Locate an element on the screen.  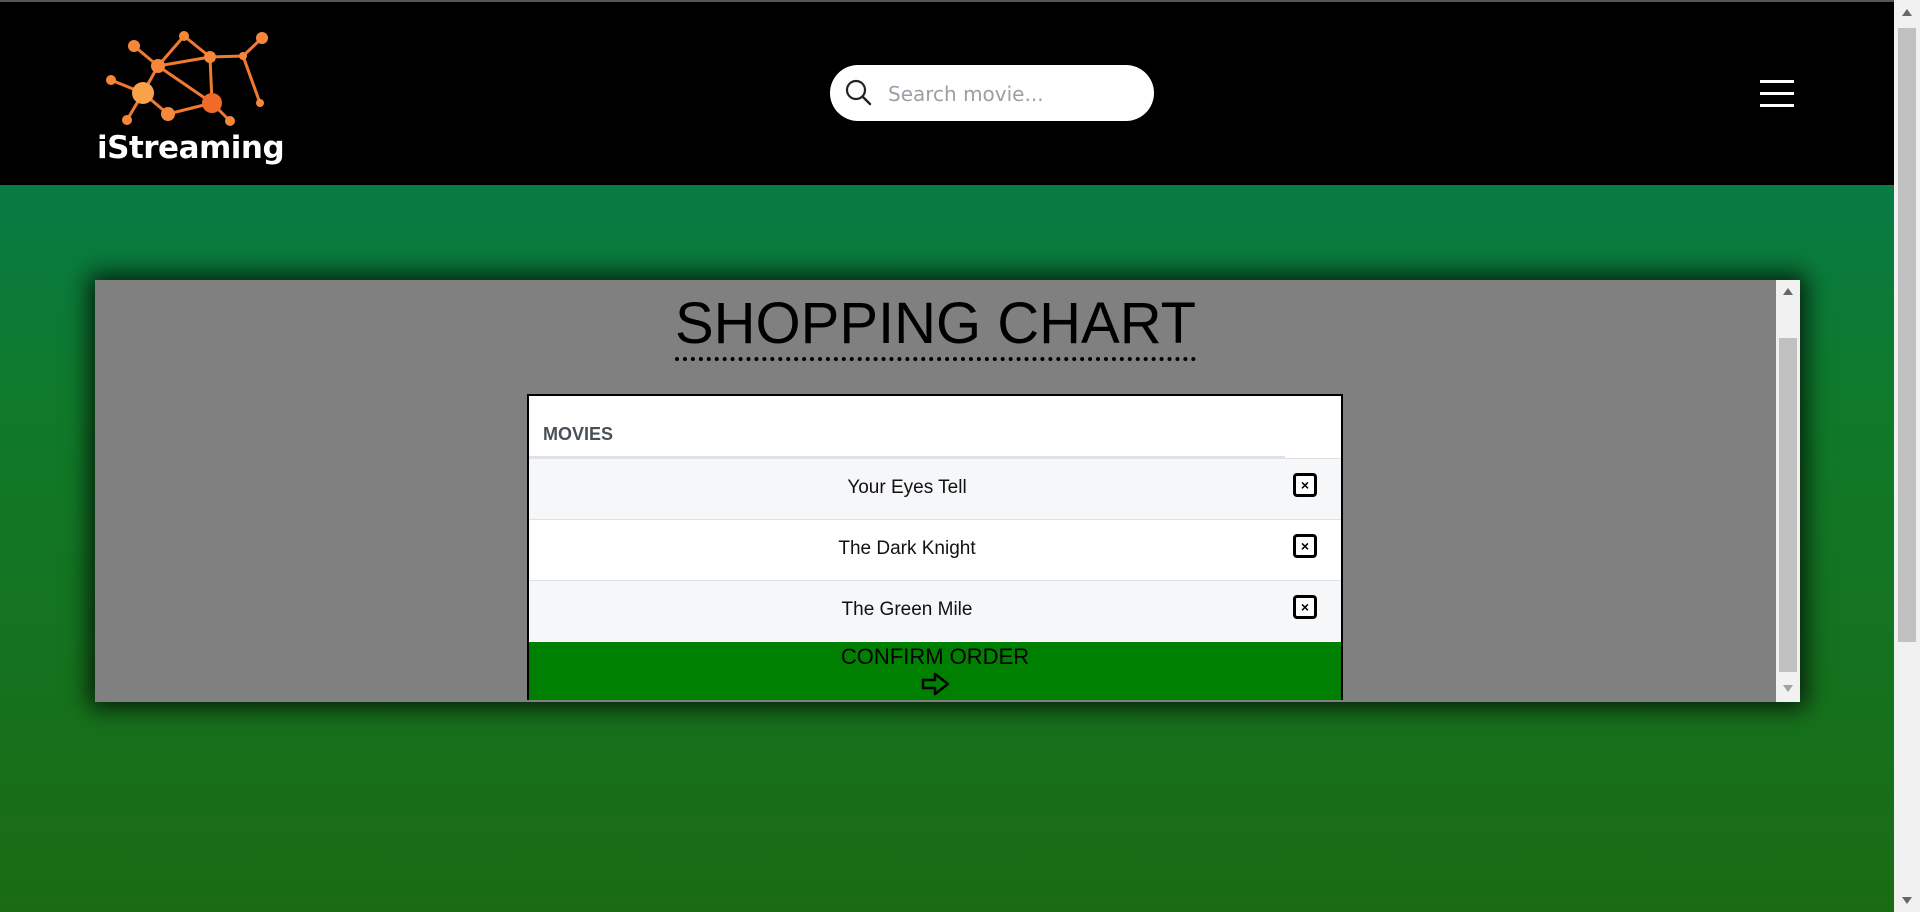
page-title: SHOPPING CHART is located at coordinates (935, 327).